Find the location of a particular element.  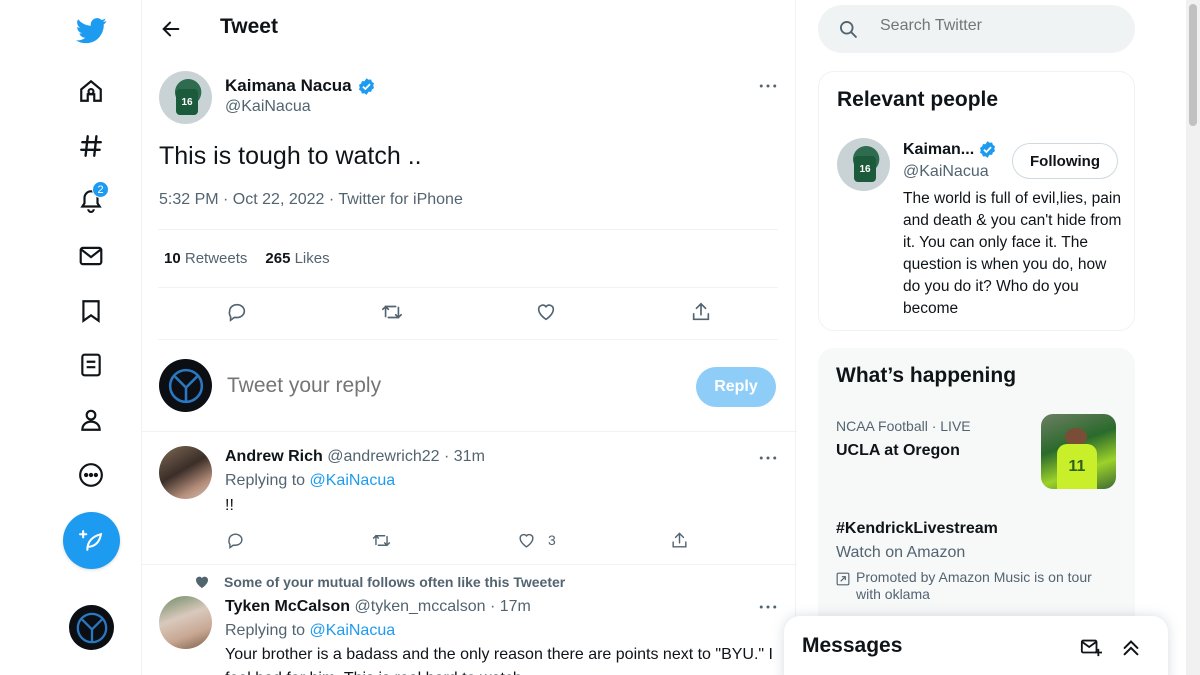

search-icon is located at coordinates (848, 29).